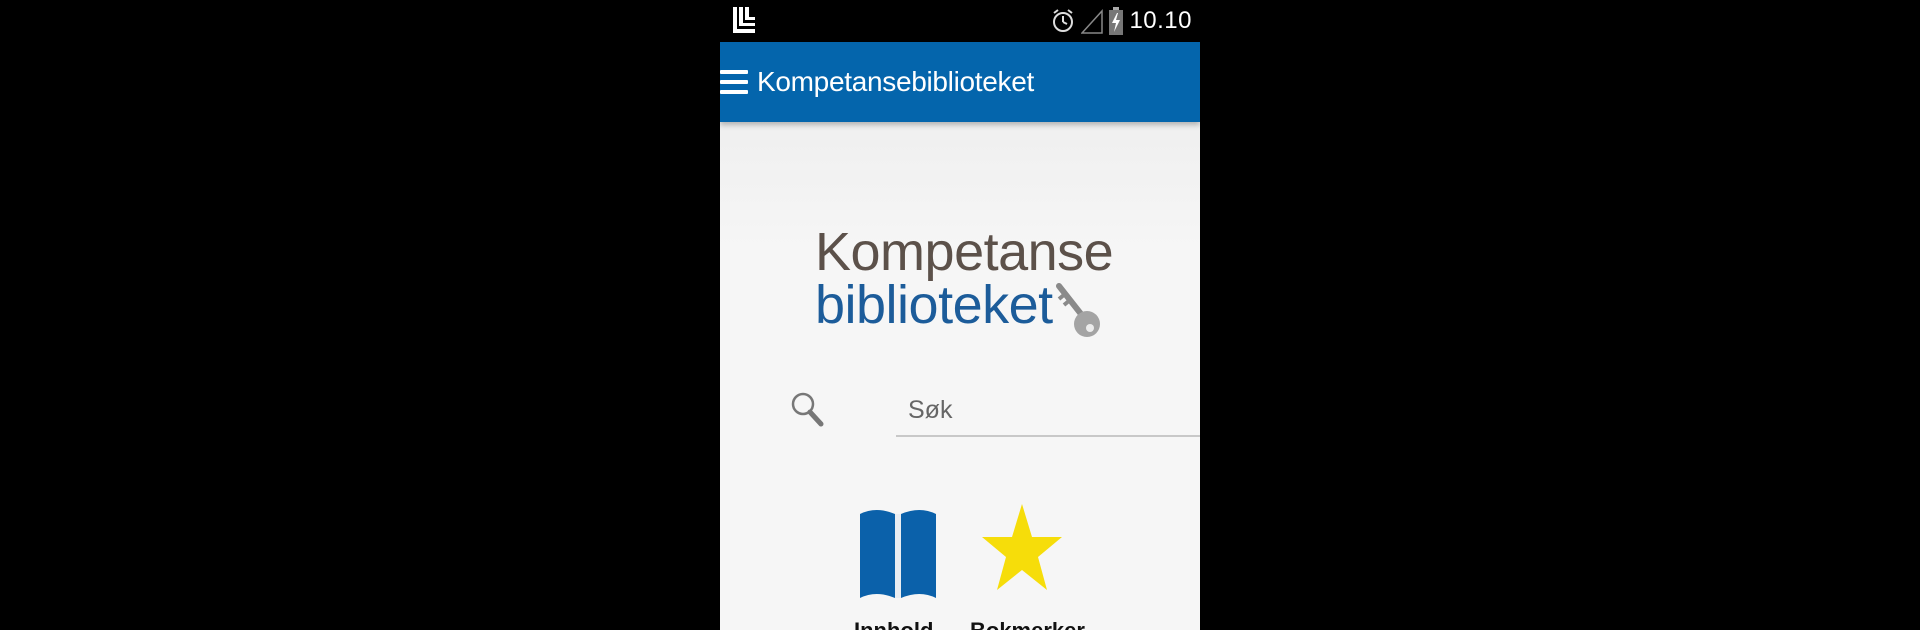 The image size is (1920, 630). Describe the element at coordinates (807, 409) in the screenshot. I see `search-icon` at that location.